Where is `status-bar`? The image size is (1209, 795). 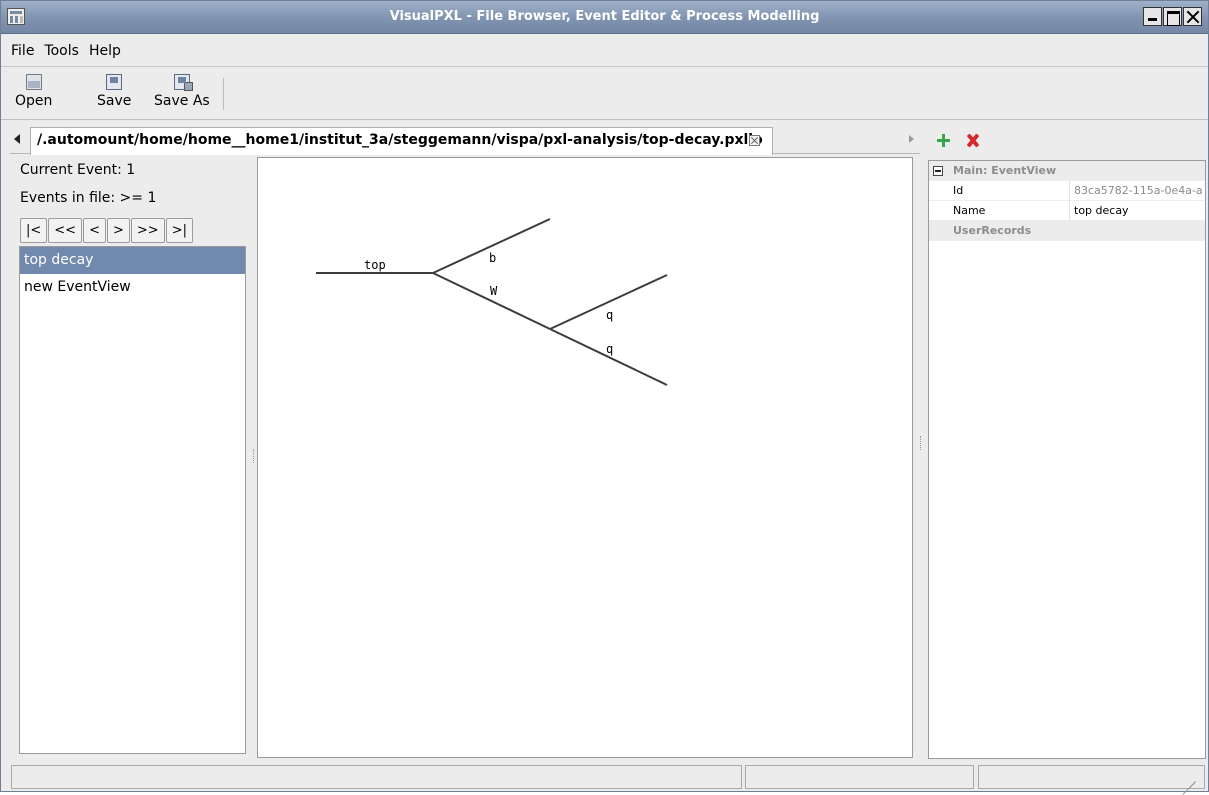 status-bar is located at coordinates (604, 777).